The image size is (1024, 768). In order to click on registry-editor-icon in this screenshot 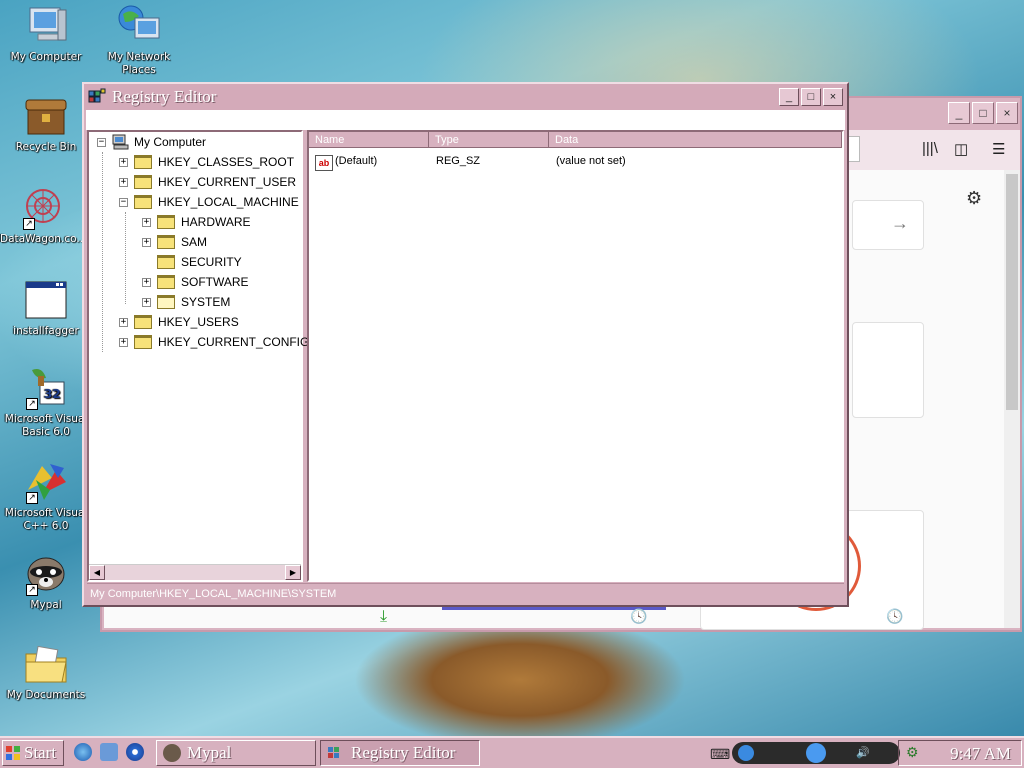, I will do `click(333, 752)`.